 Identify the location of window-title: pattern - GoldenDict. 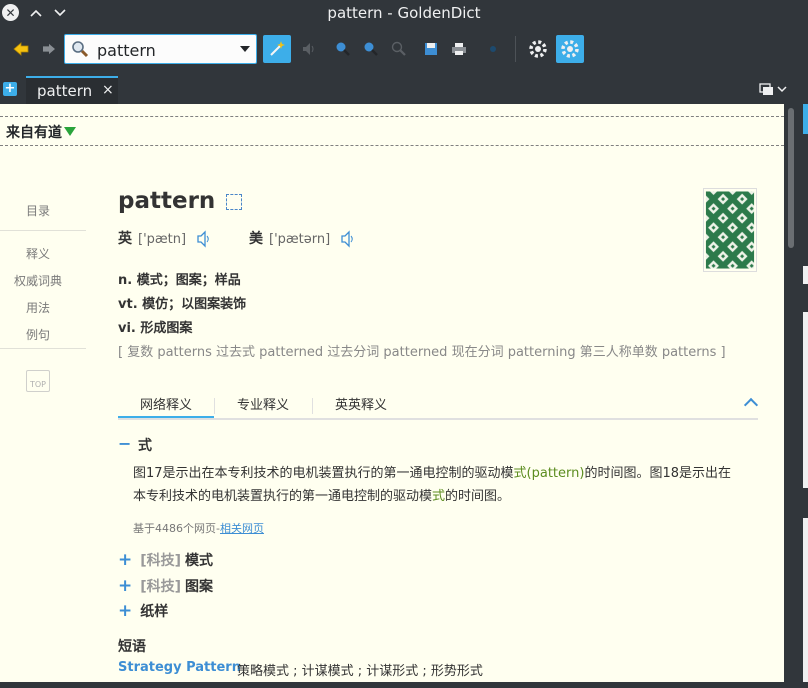
(404, 13).